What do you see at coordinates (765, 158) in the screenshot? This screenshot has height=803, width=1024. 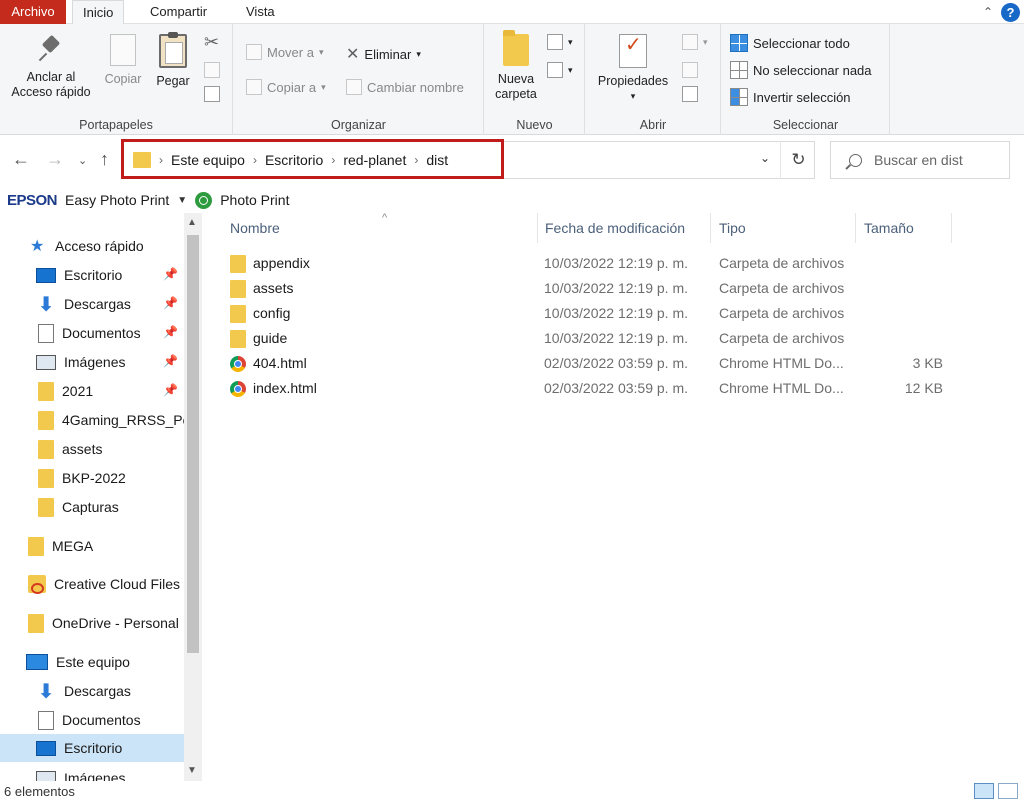 I see `address-dropdown-icon: ⌄` at bounding box center [765, 158].